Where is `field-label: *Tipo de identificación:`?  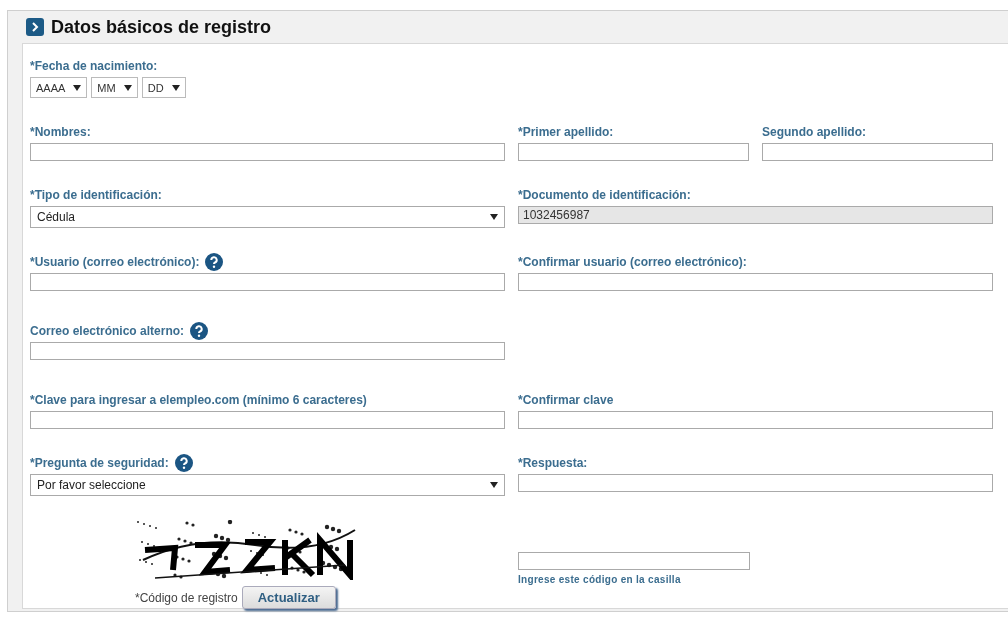 field-label: *Tipo de identificación: is located at coordinates (96, 195).